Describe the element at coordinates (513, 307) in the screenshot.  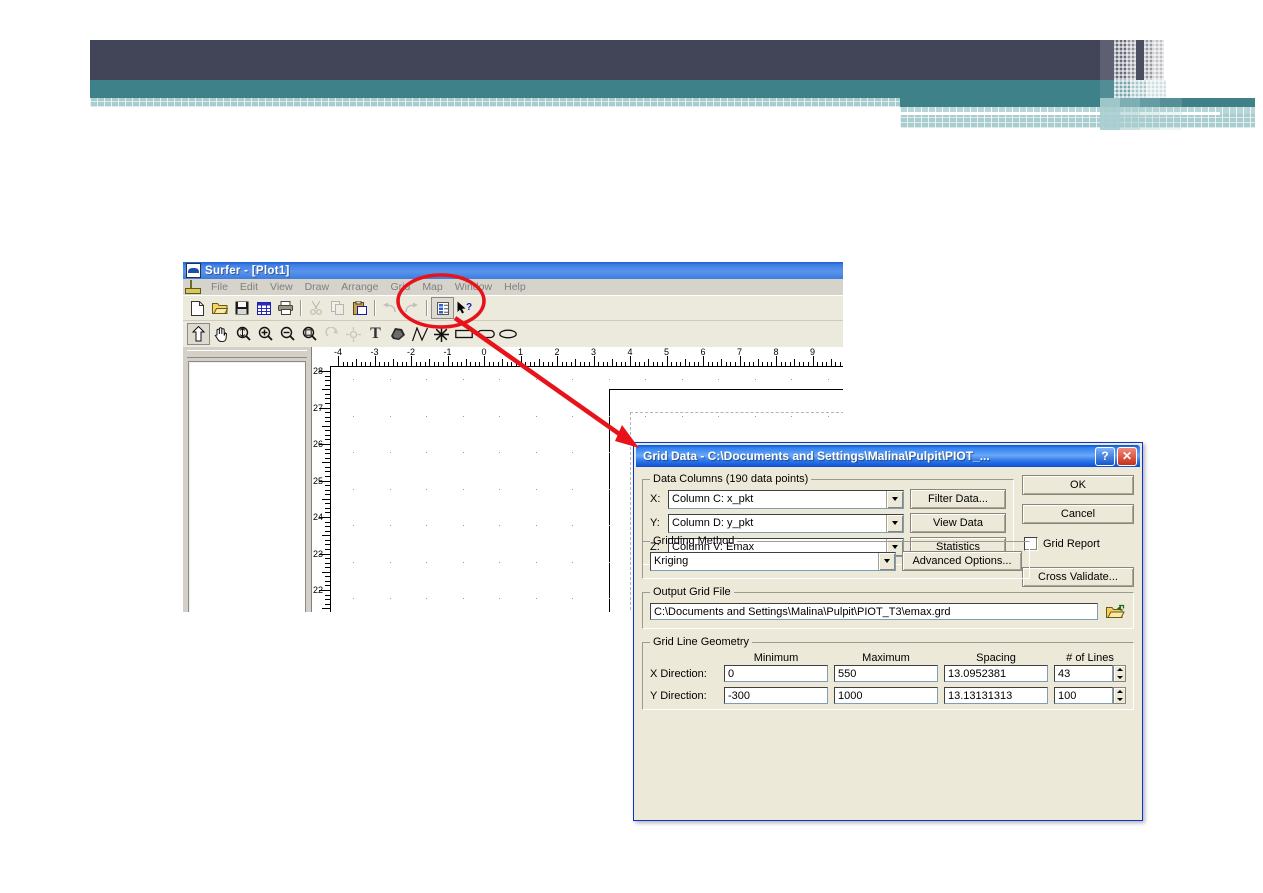
I see `surfer-standard-toolbar: ?` at that location.